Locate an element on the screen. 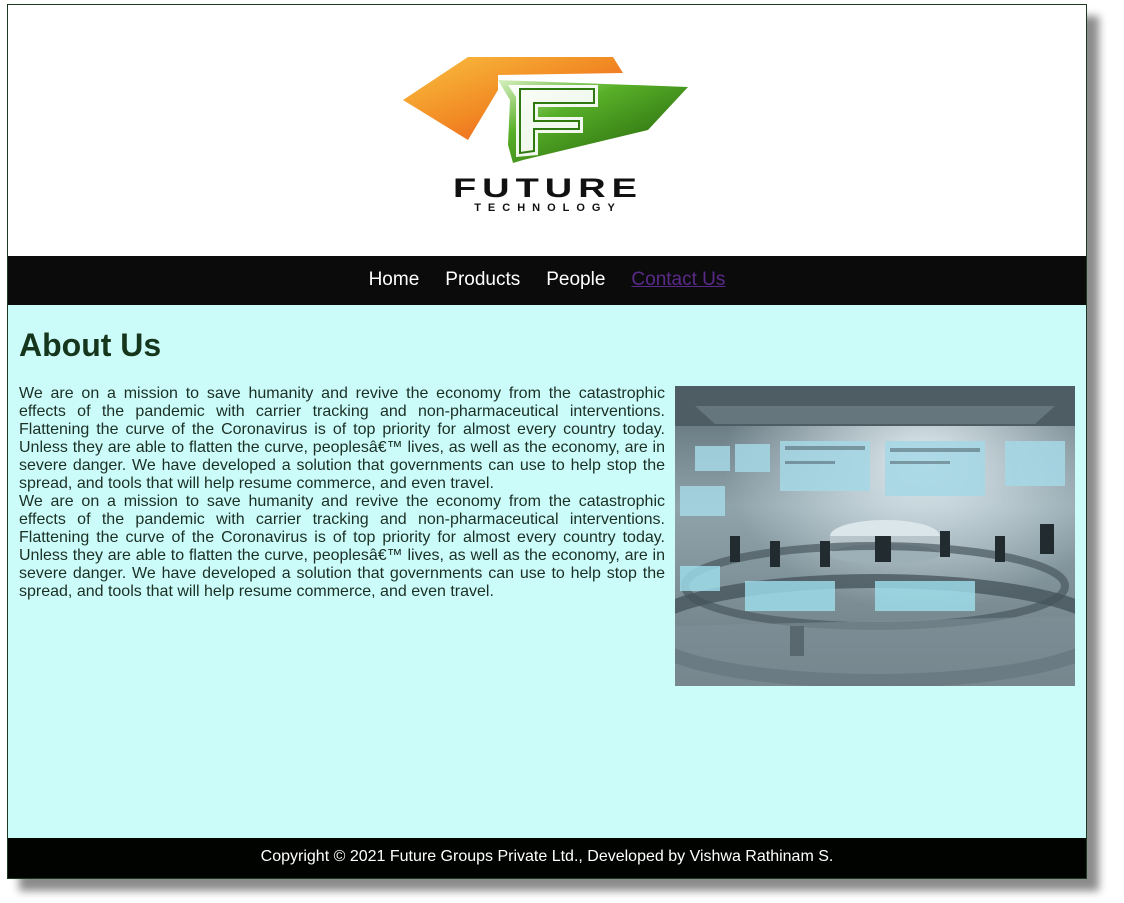  control-room-image is located at coordinates (875, 536).